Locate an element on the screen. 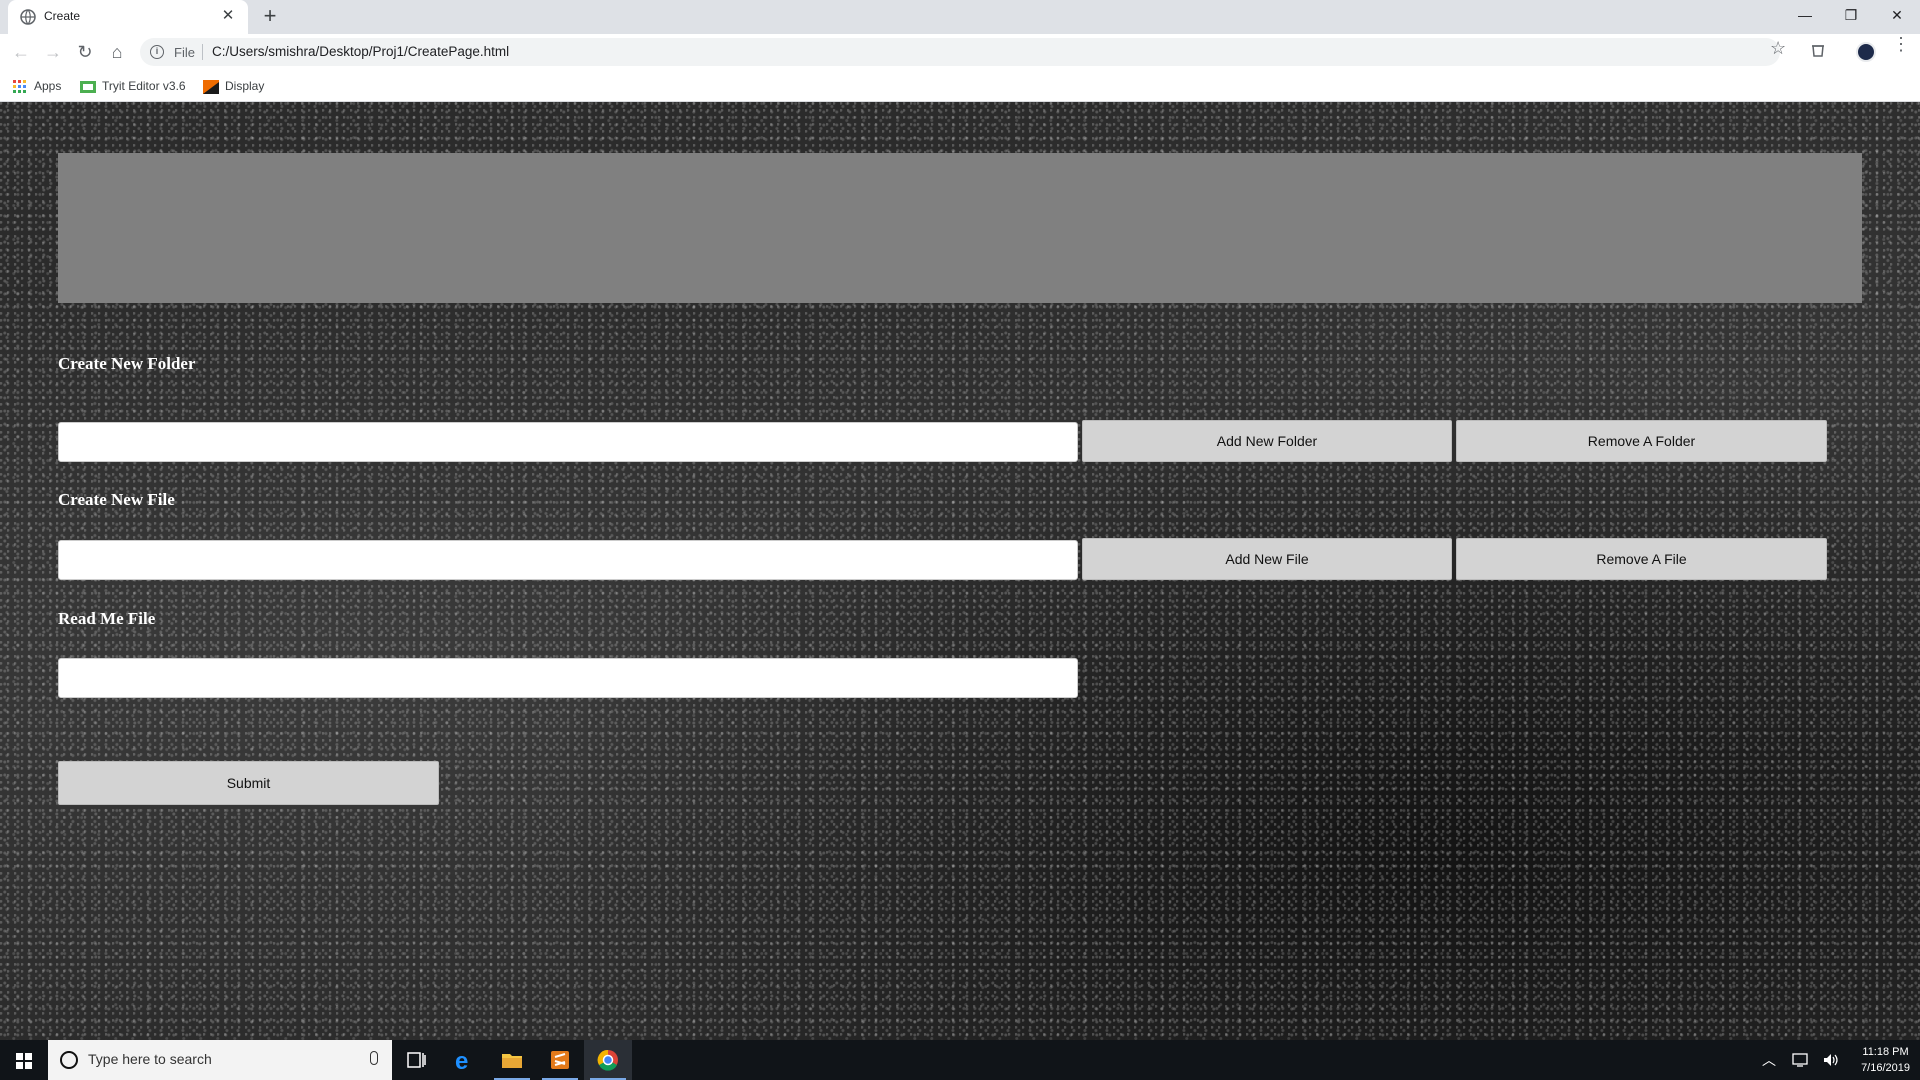 The width and height of the screenshot is (1920, 1080). file-name-input is located at coordinates (568, 560).